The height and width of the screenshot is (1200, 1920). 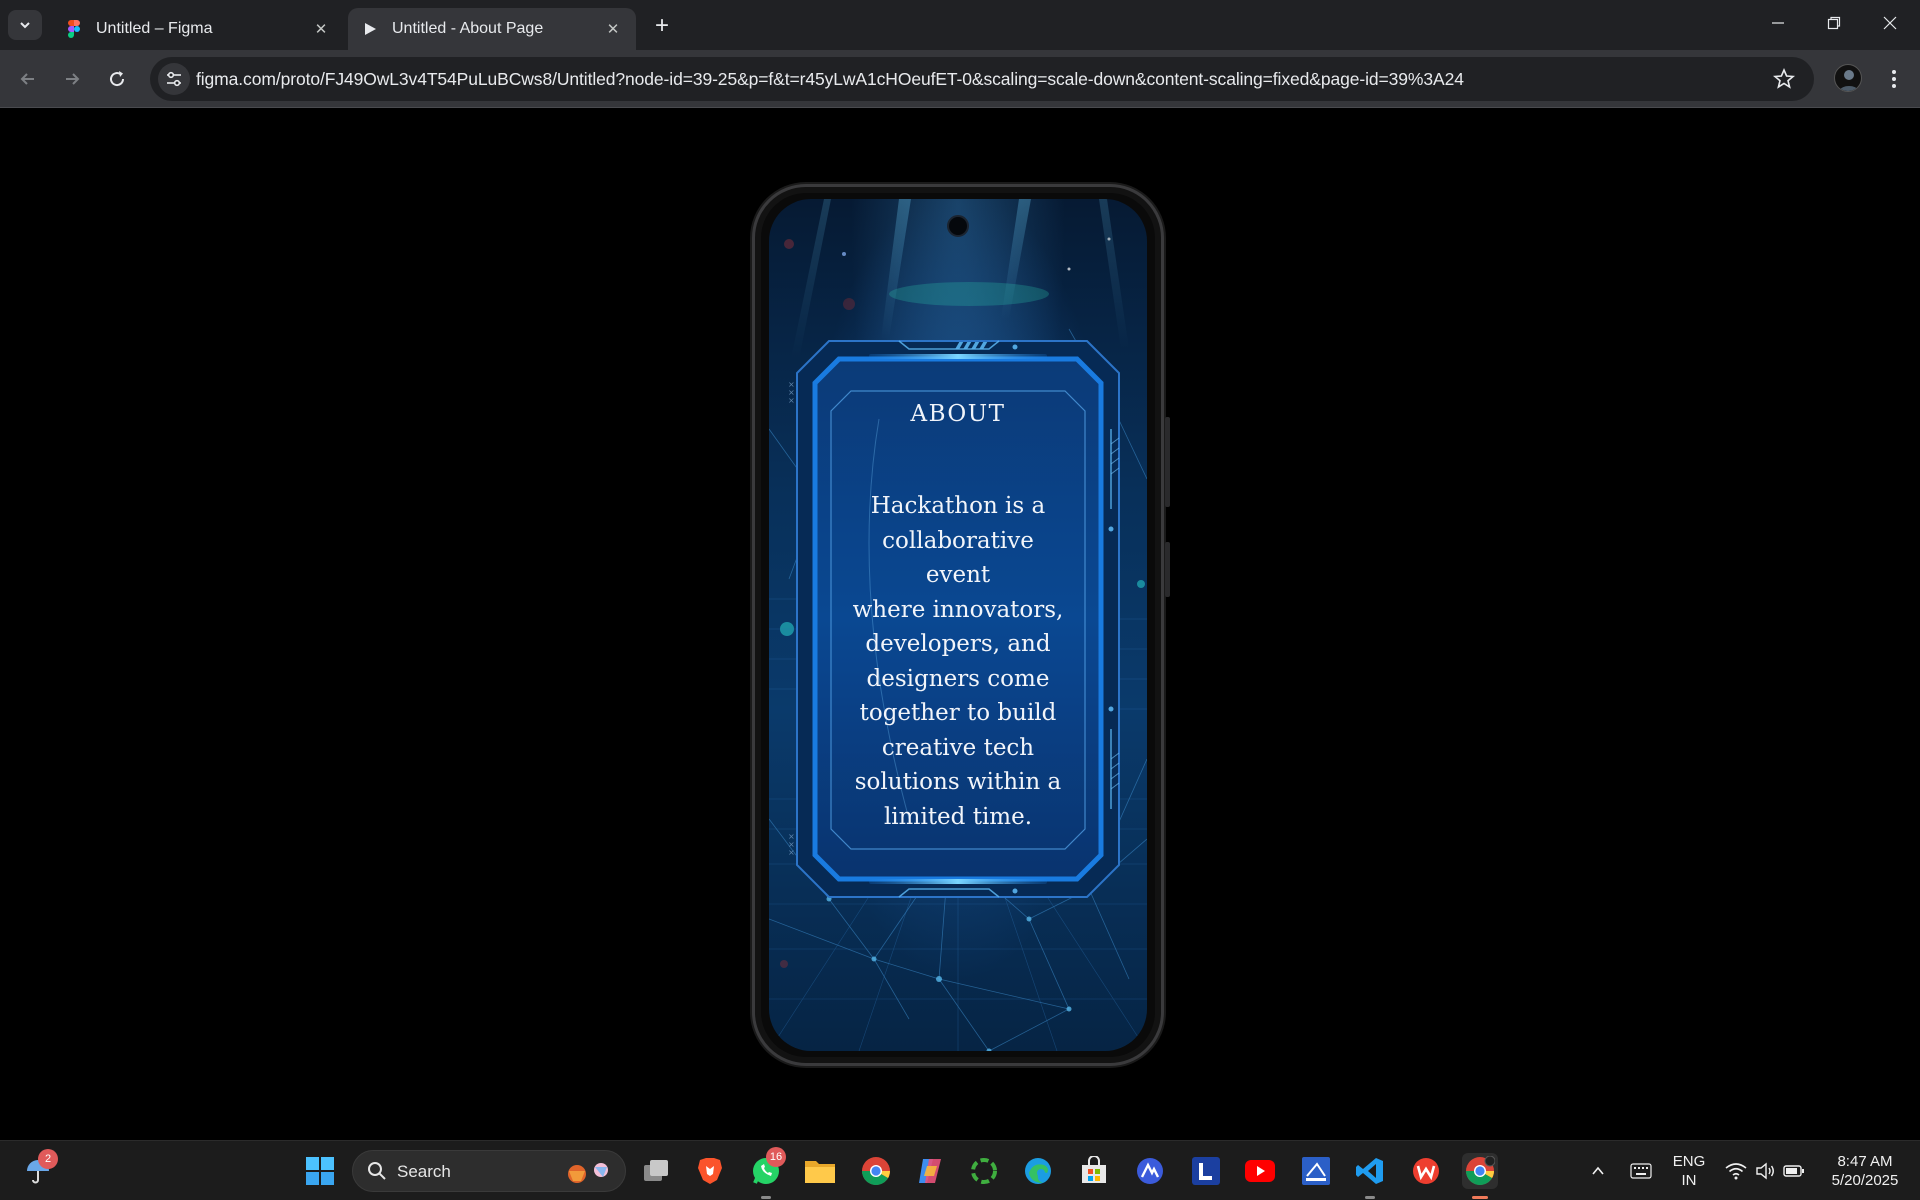 I want to click on whatsapp-icon: 16, so click(x=767, y=1173).